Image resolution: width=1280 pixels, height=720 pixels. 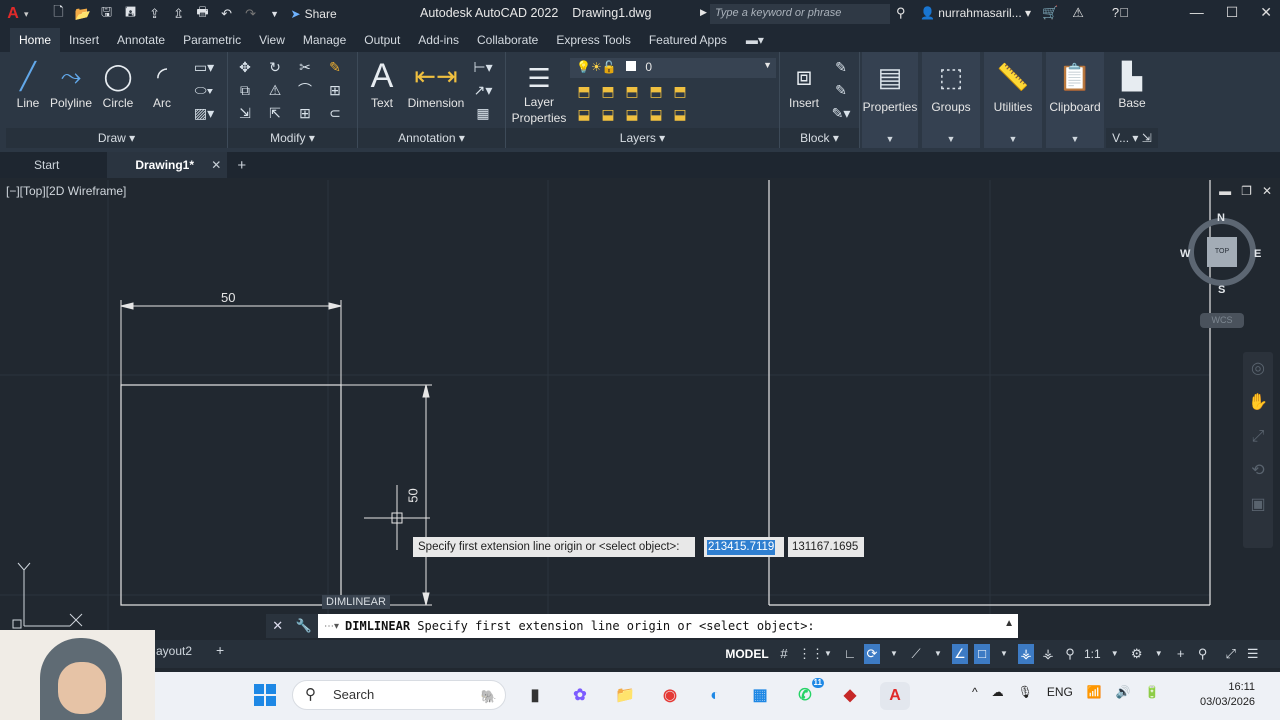 I want to click on customize-qat-icon: ▼, so click(x=275, y=14).